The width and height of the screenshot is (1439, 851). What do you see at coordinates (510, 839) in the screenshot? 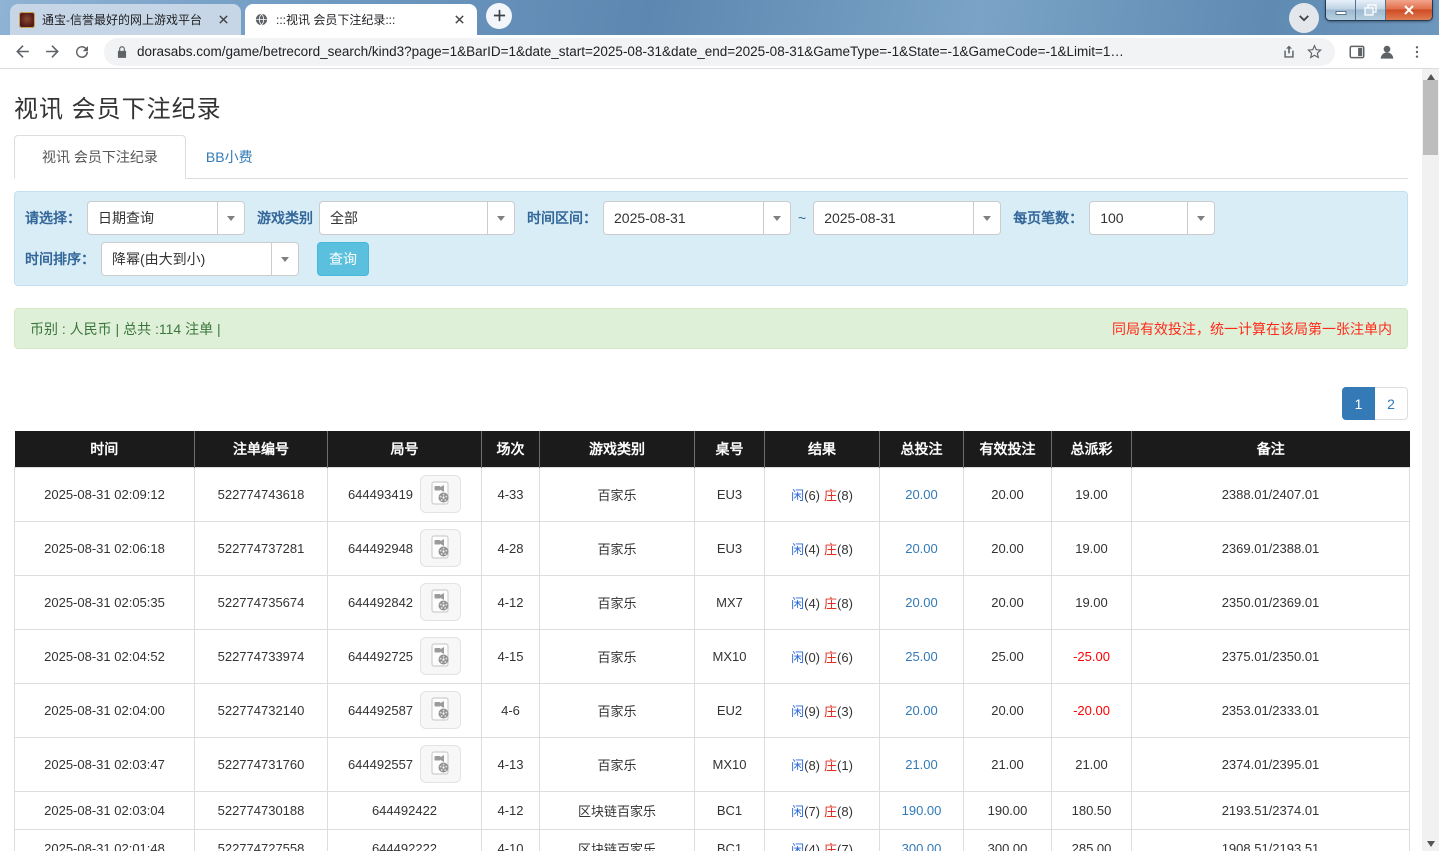
I see `cell-session: 4-10` at bounding box center [510, 839].